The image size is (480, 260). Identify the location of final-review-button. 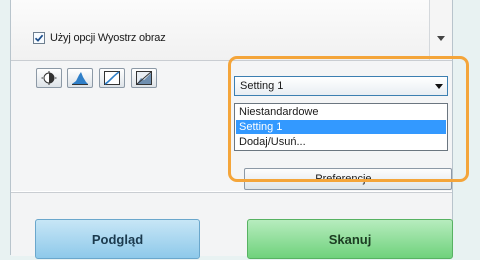
(144, 78).